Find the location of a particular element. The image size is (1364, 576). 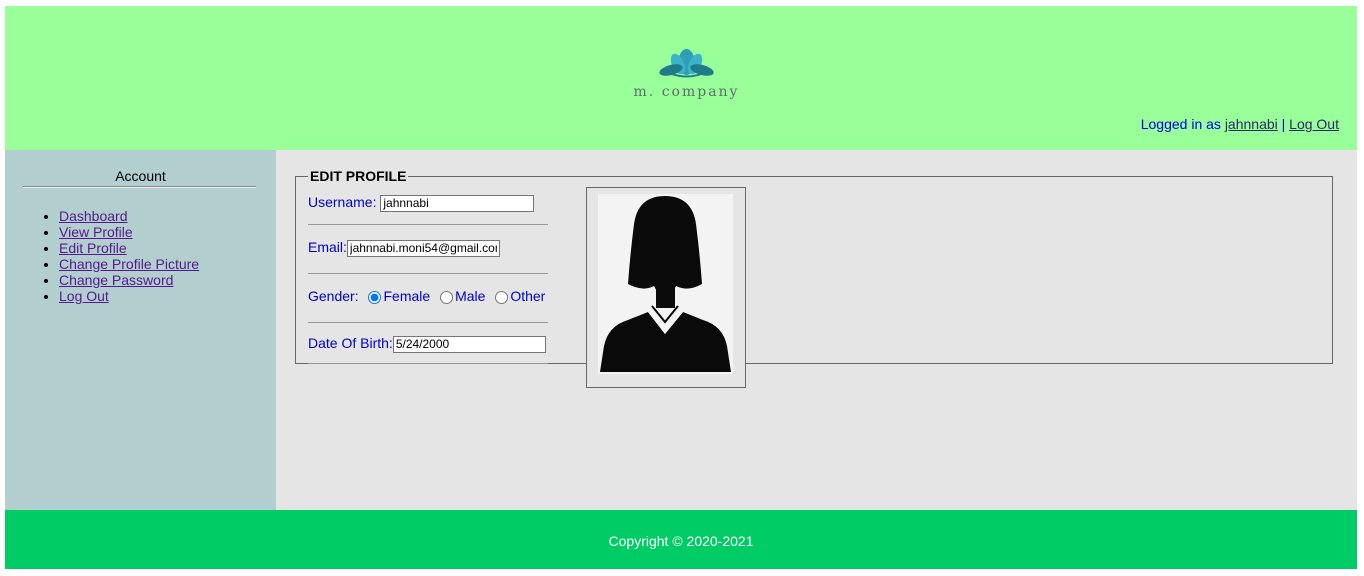

form-divider is located at coordinates (428, 363).